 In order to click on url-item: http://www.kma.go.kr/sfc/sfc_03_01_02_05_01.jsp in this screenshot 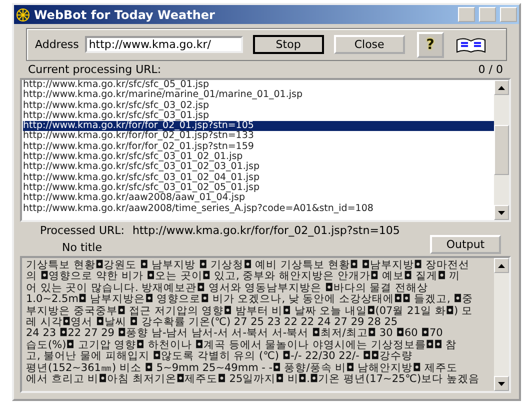, I will do `click(258, 188)`.